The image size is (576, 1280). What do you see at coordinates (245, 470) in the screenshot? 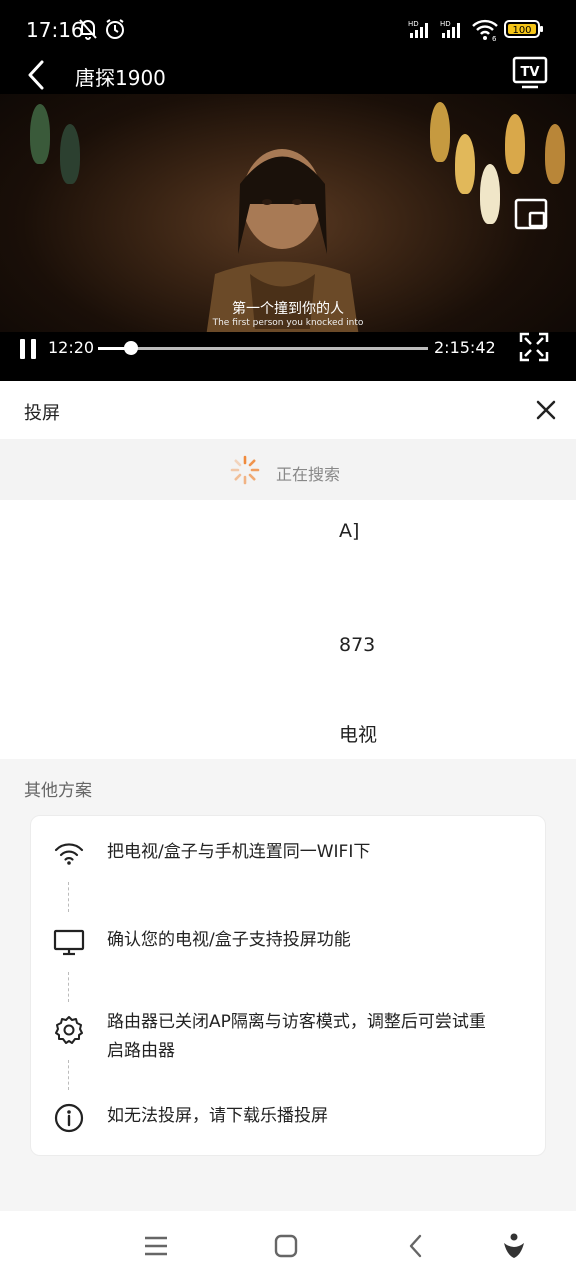
I see `loading-spinner-icon` at bounding box center [245, 470].